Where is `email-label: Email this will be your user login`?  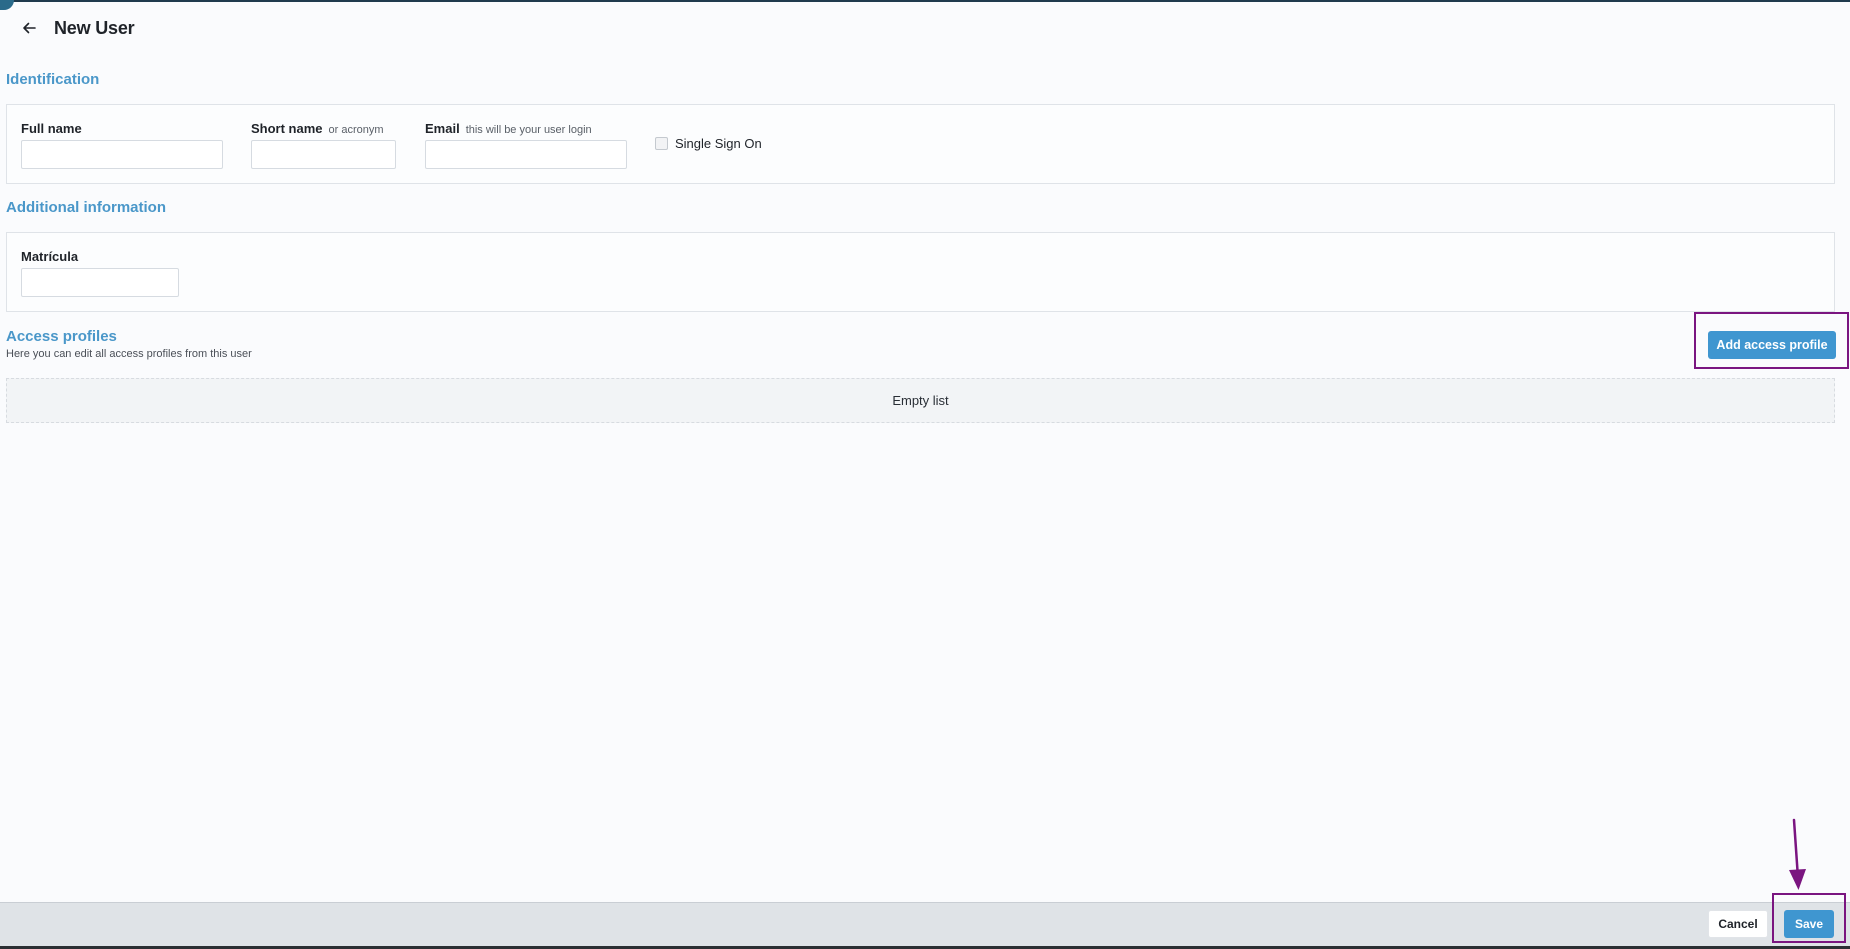 email-label: Email this will be your user login is located at coordinates (508, 128).